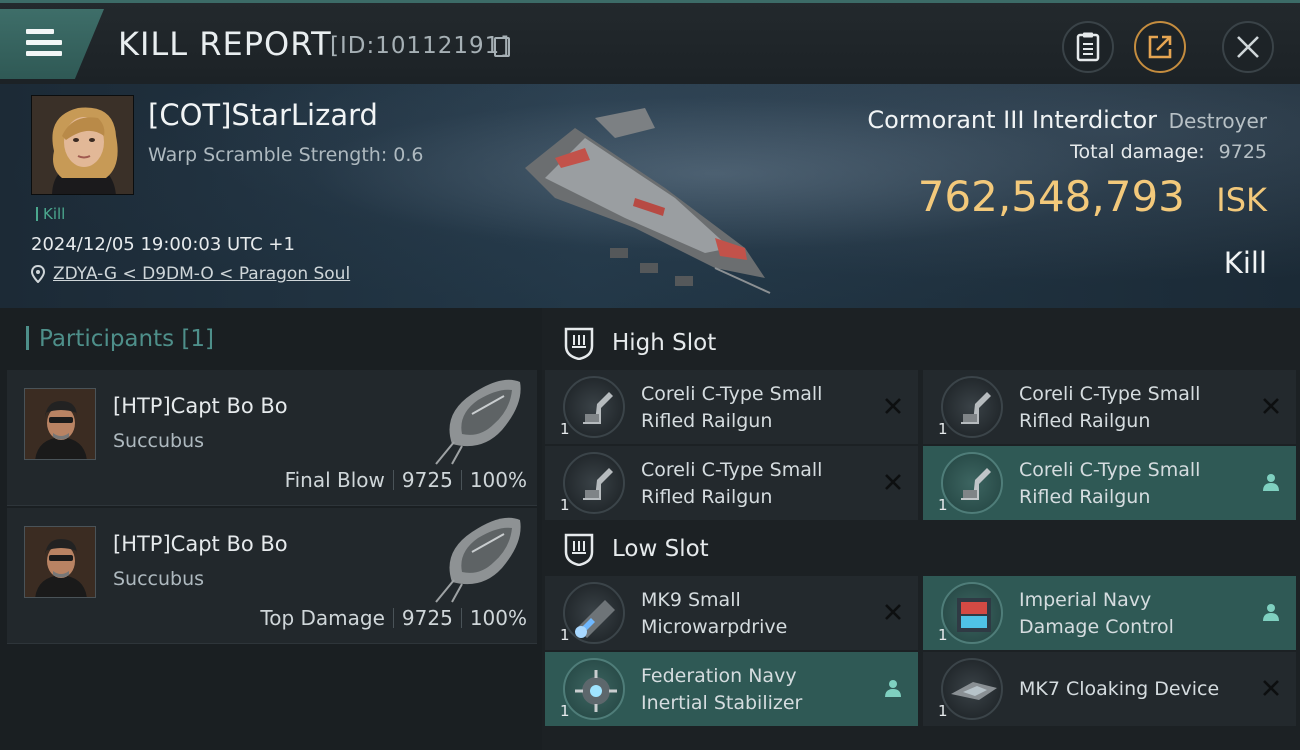  I want to click on participants-heading: Participants [1], so click(120, 339).